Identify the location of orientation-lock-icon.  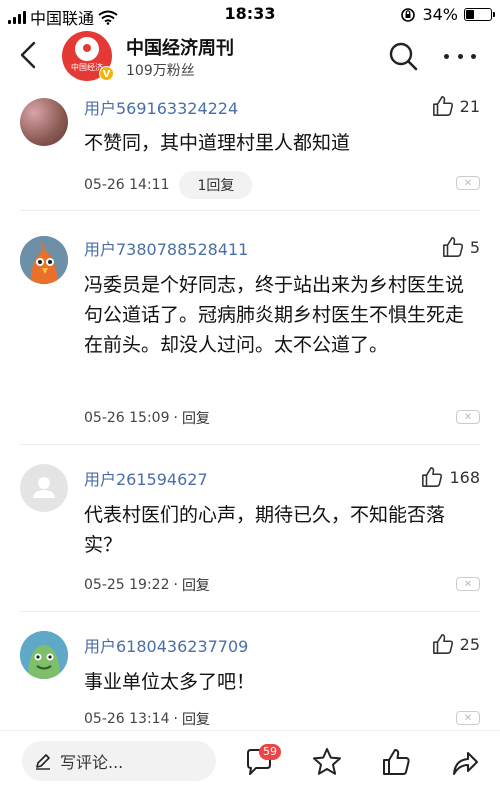
(408, 14).